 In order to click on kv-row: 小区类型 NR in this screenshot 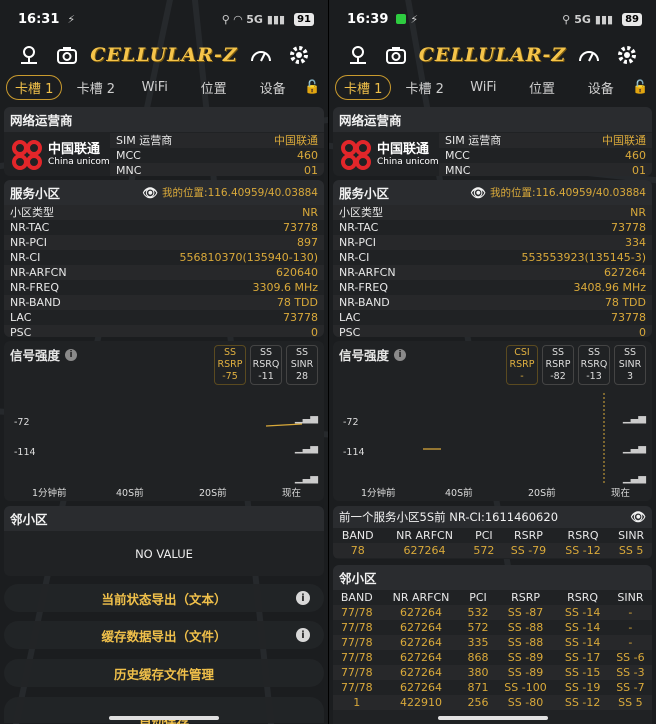, I will do `click(492, 212)`.